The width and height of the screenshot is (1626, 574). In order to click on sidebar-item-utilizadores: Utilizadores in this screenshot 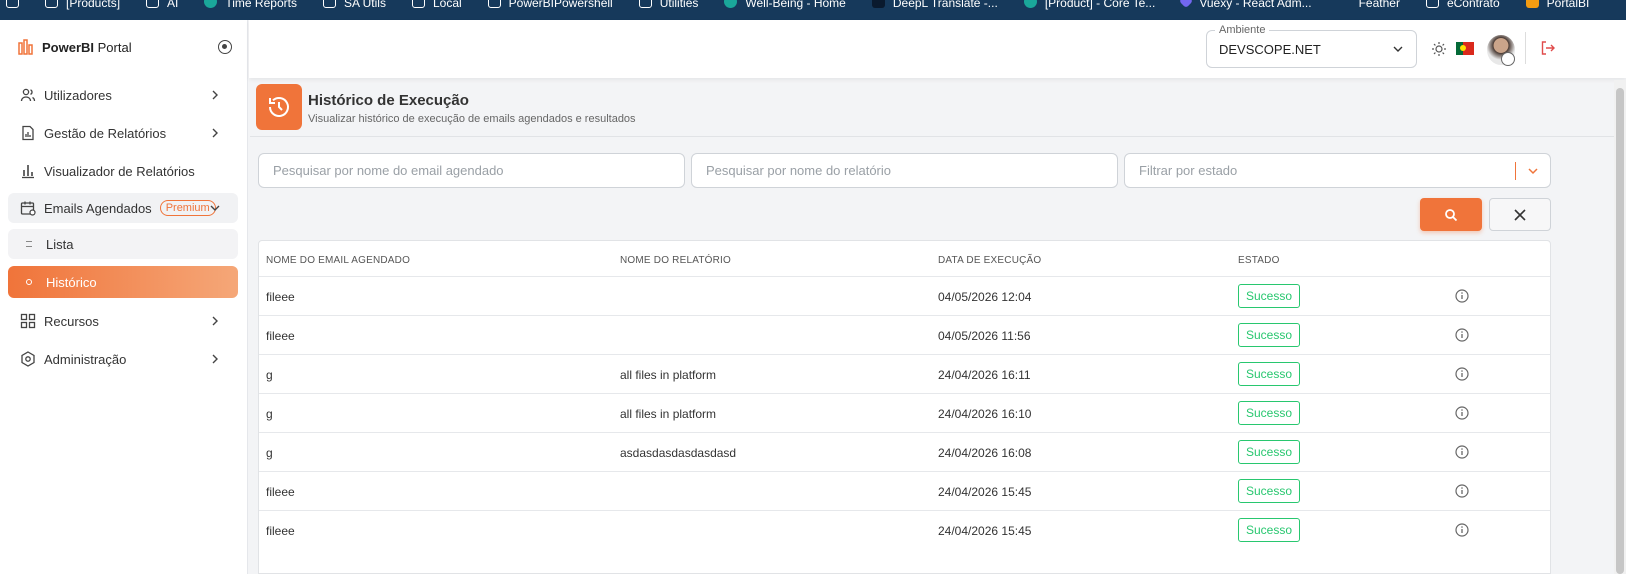, I will do `click(123, 95)`.